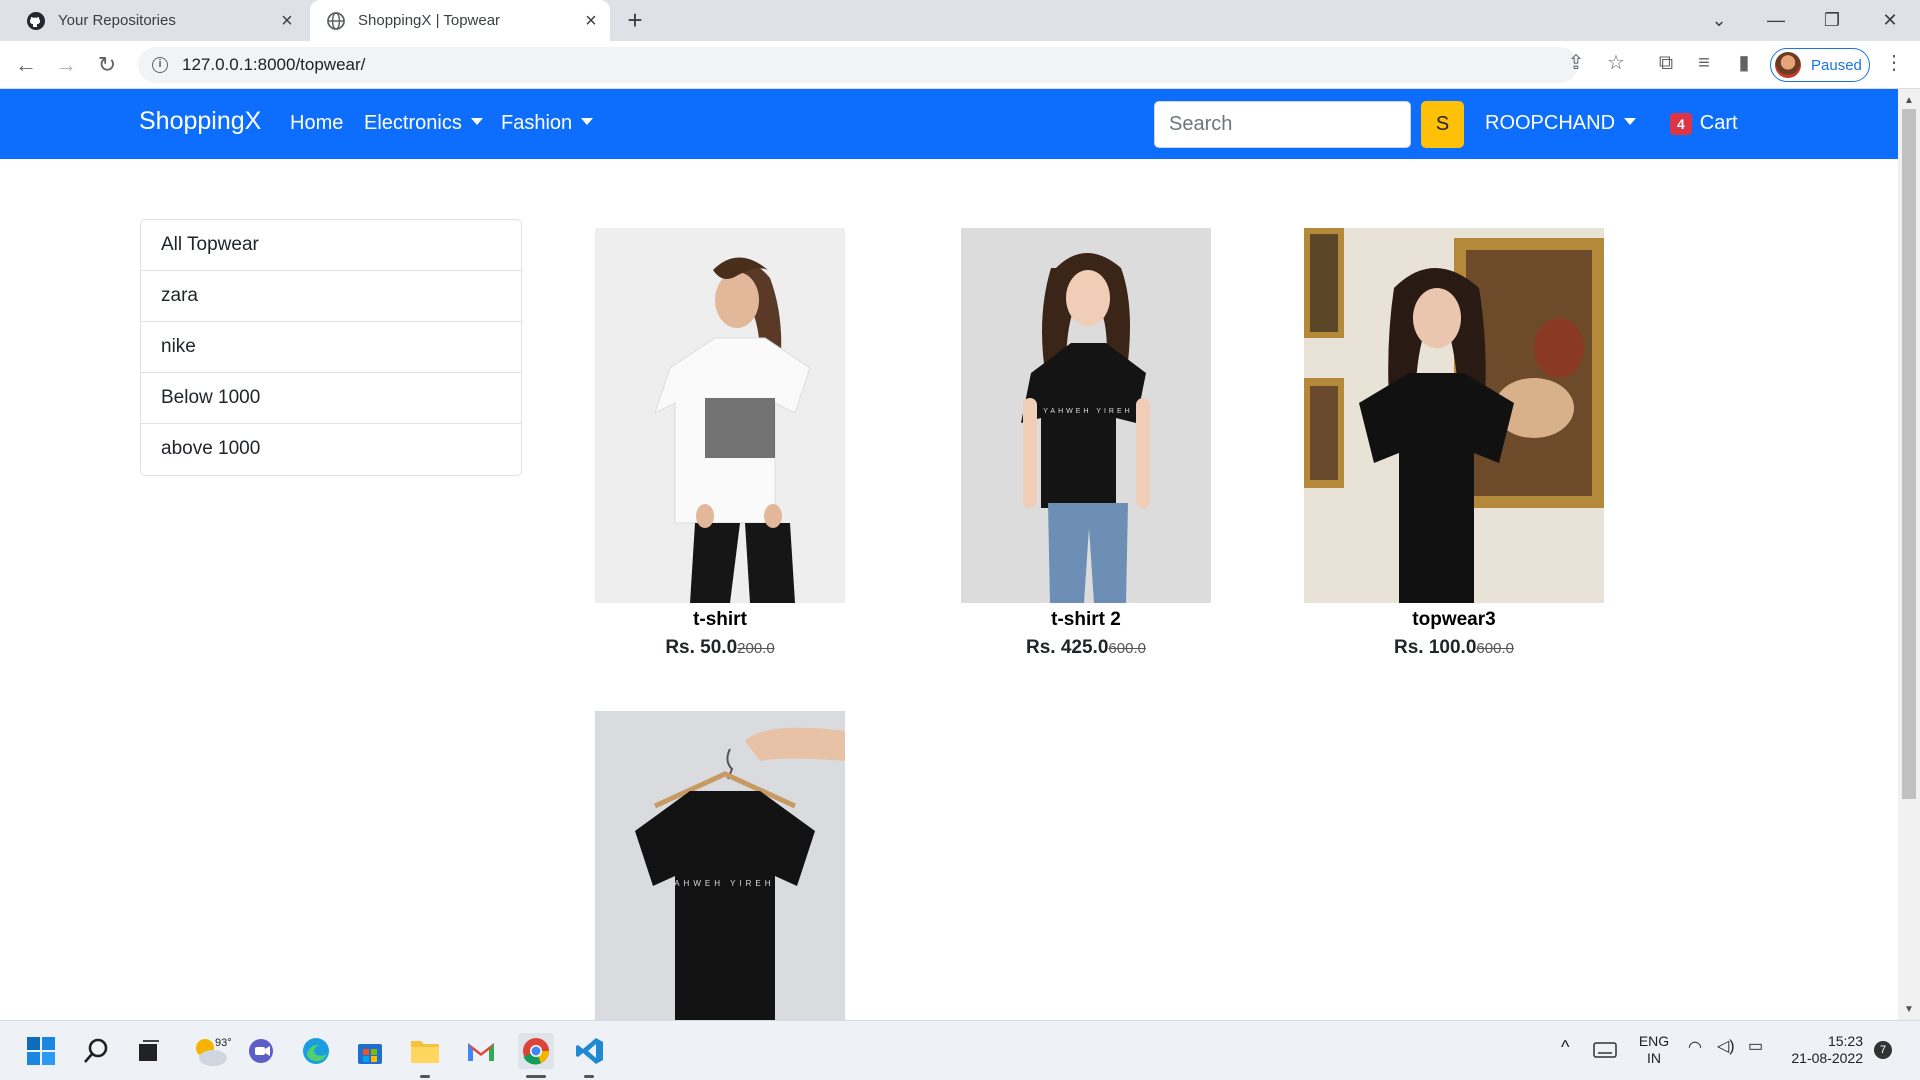 The width and height of the screenshot is (1920, 1080). I want to click on cart-link: 4 Cart, so click(1704, 123).